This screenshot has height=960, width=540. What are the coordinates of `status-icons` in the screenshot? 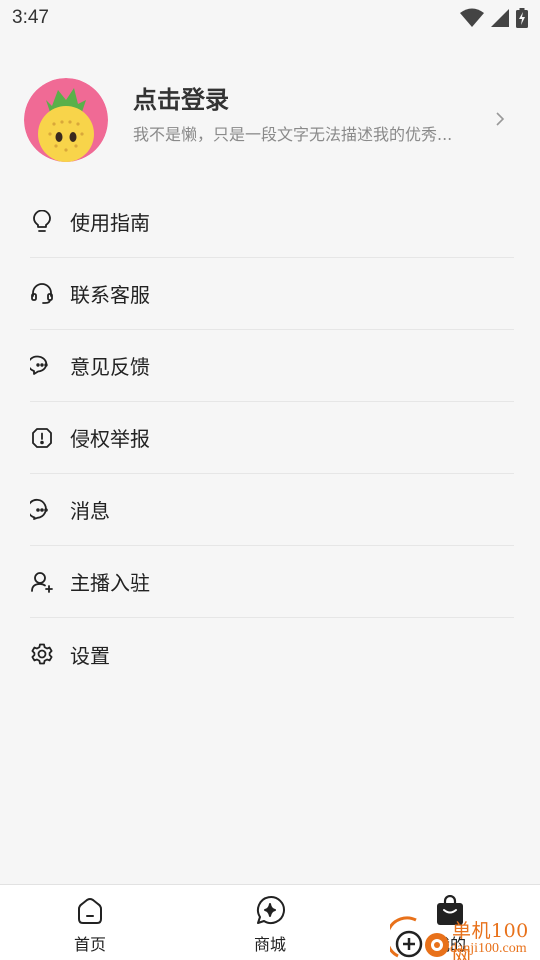 It's located at (494, 18).